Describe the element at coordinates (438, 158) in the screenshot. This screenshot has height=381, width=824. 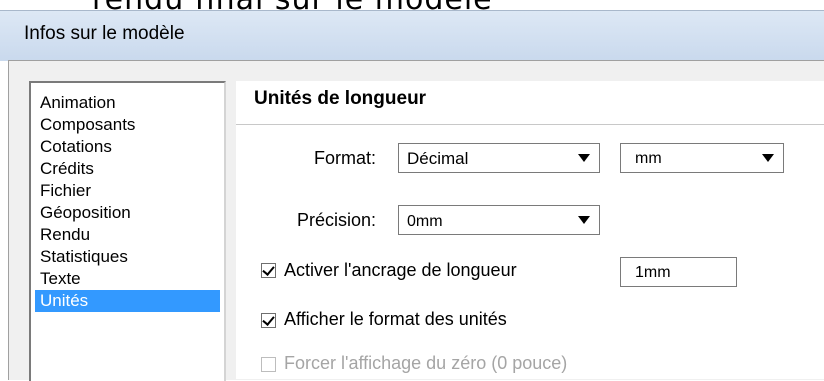
I see `format-select-value: Décimal` at that location.